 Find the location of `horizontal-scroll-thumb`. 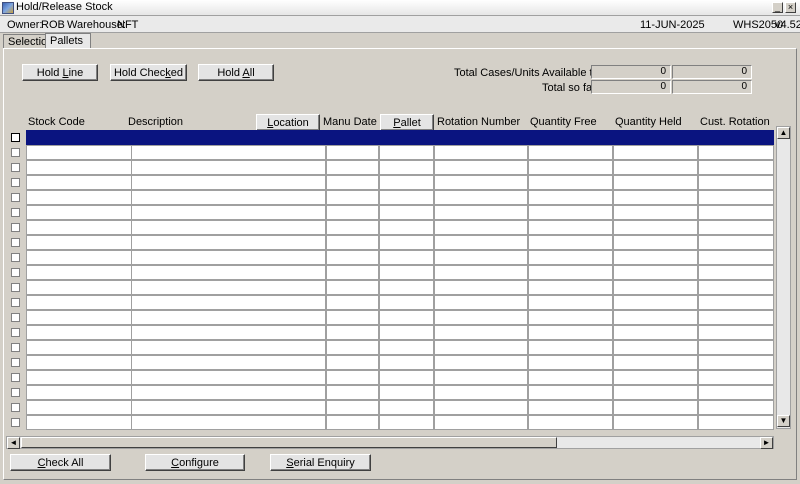

horizontal-scroll-thumb is located at coordinates (289, 442).